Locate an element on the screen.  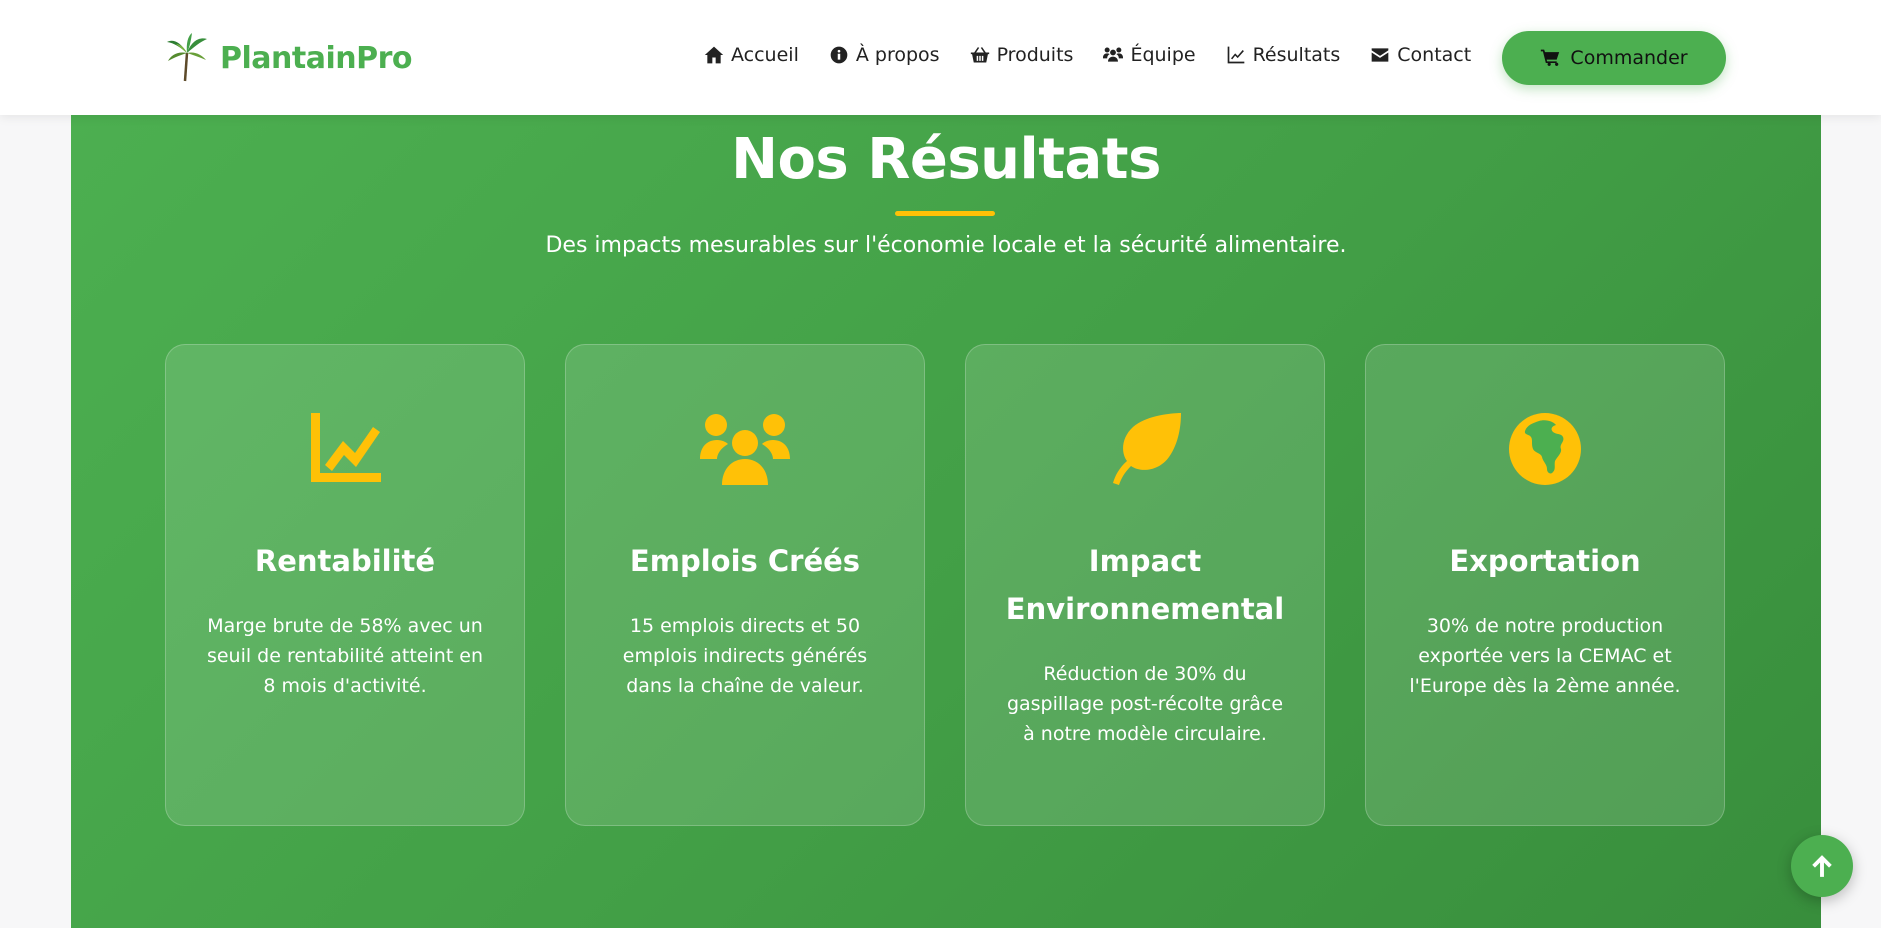
arrow-up-icon is located at coordinates (1822, 866).